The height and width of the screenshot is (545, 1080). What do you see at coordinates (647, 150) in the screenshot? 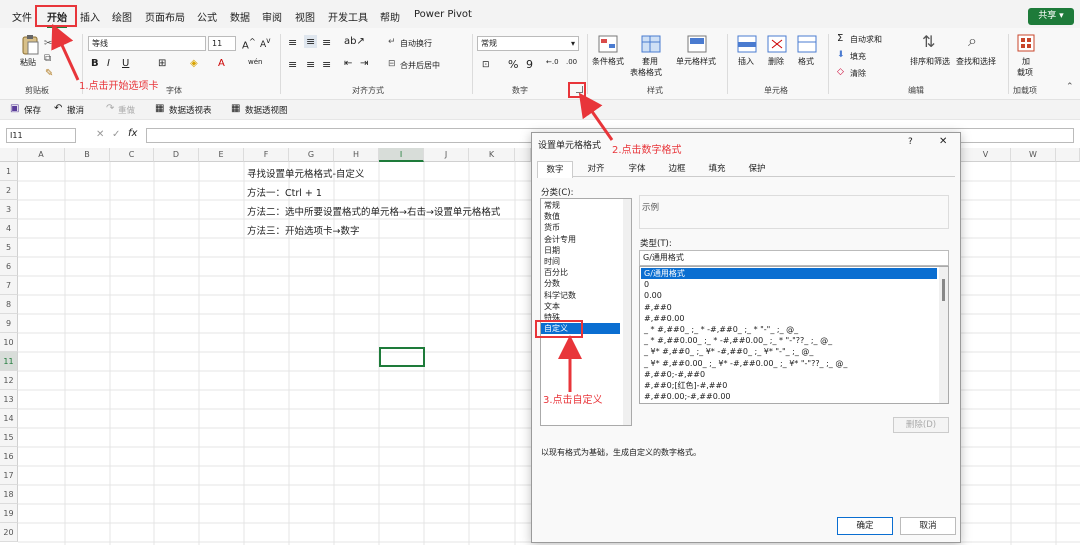
I see `annotation-step2: 2.点击数字格式` at bounding box center [647, 150].